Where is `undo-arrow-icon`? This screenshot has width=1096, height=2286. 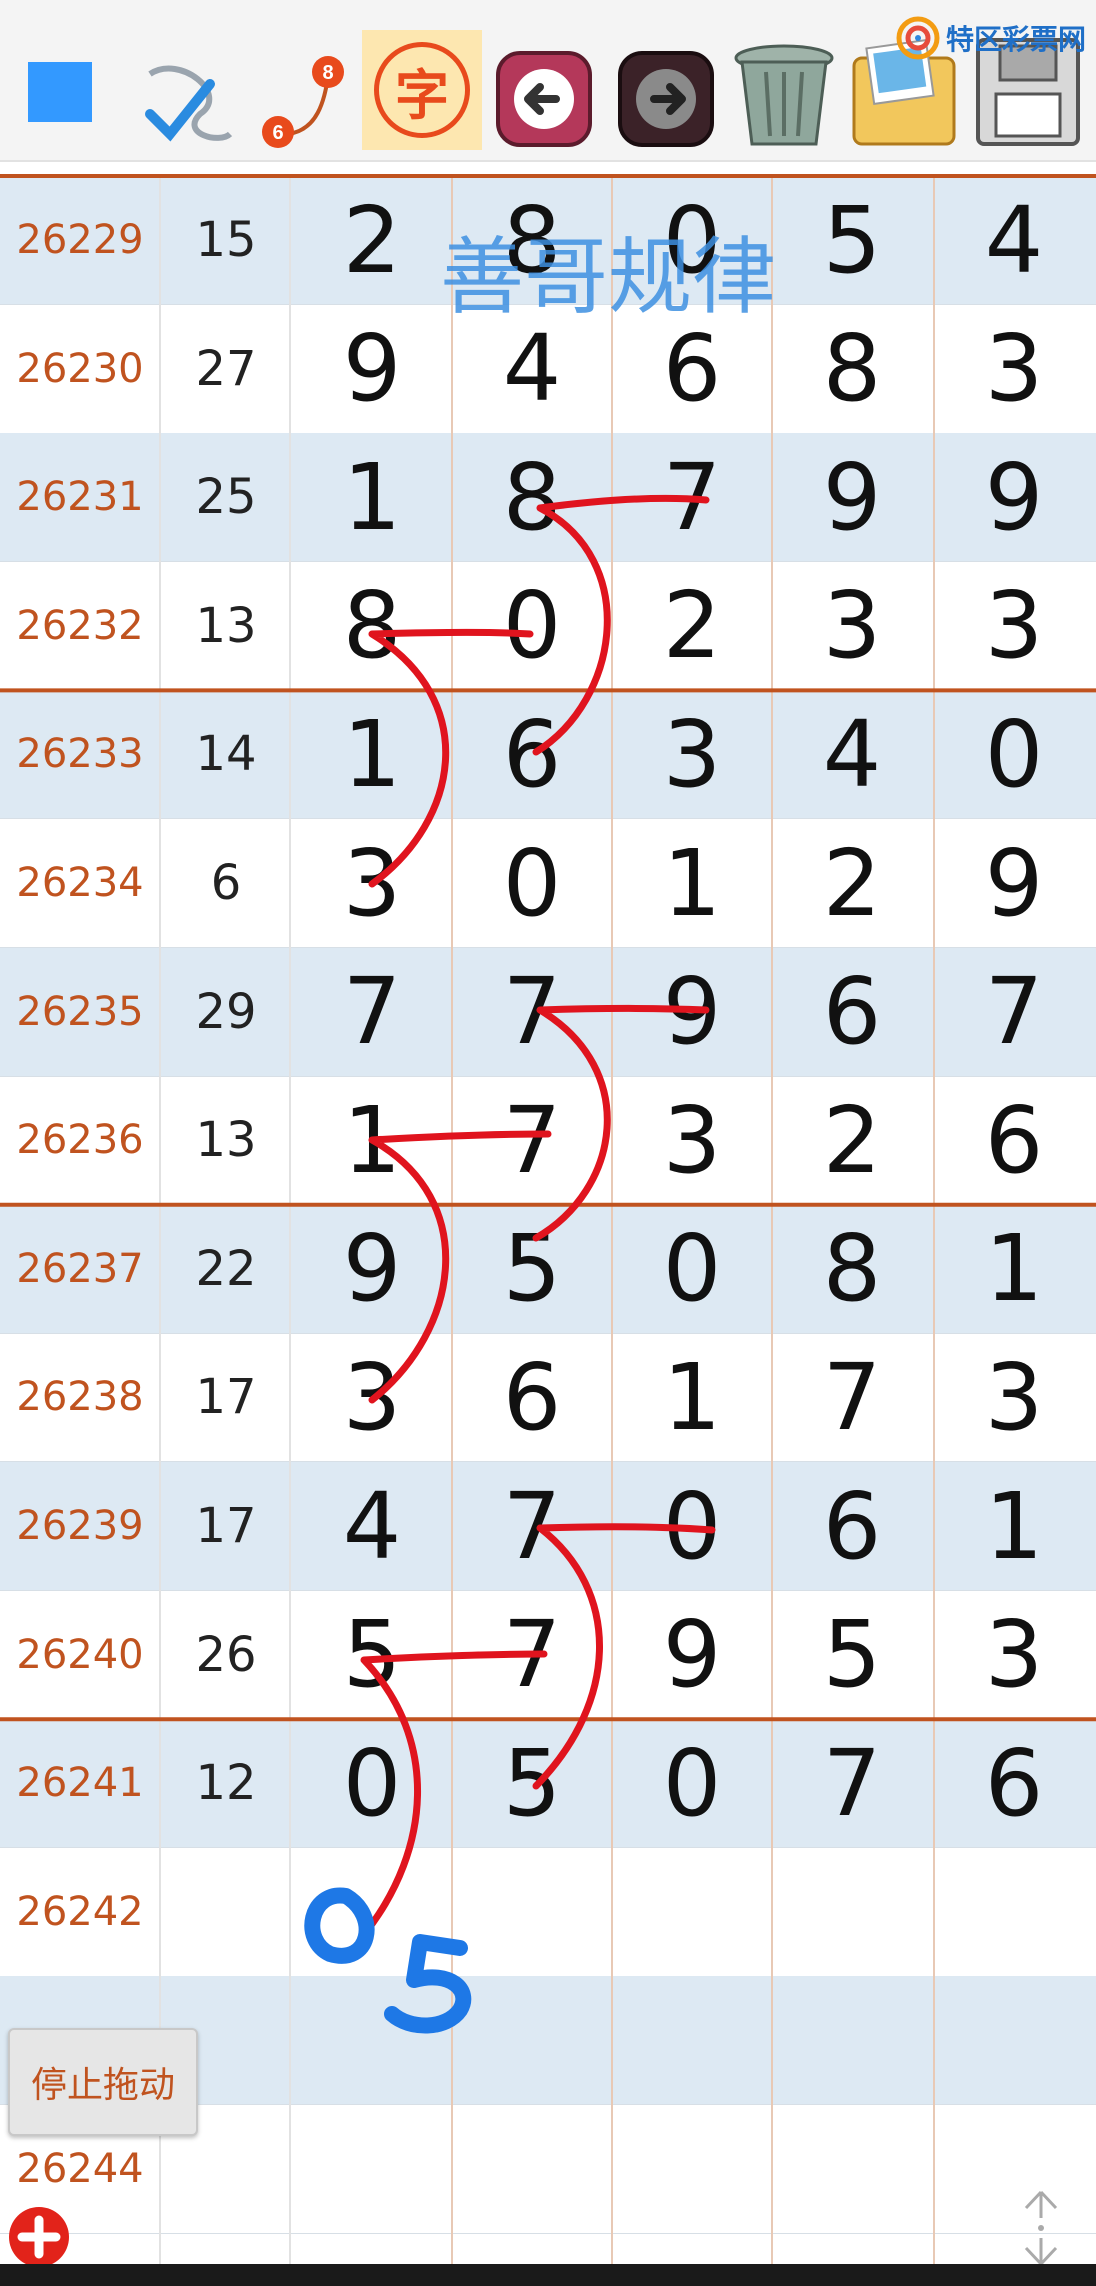 undo-arrow-icon is located at coordinates (544, 98).